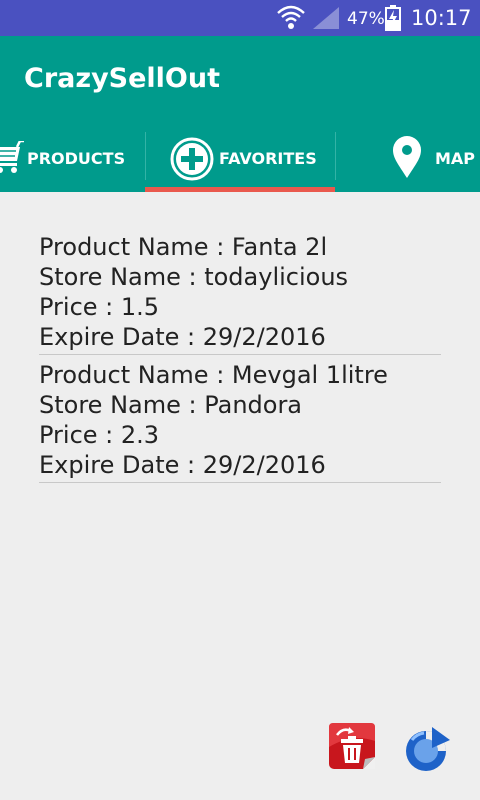 Image resolution: width=480 pixels, height=800 pixels. I want to click on tab-favorites: FAVORITES, so click(240, 162).